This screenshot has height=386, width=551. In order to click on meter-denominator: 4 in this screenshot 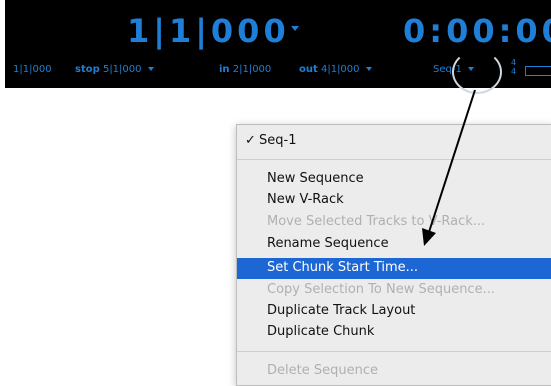, I will do `click(514, 71)`.